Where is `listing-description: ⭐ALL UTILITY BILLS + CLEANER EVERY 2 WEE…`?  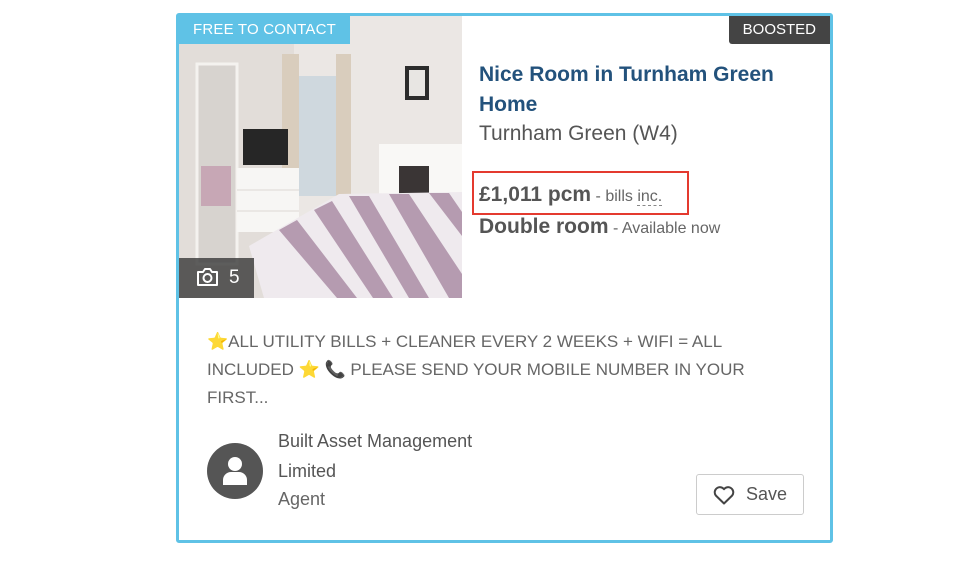 listing-description: ⭐ALL UTILITY BILLS + CLEANER EVERY 2 WEE… is located at coordinates (499, 370).